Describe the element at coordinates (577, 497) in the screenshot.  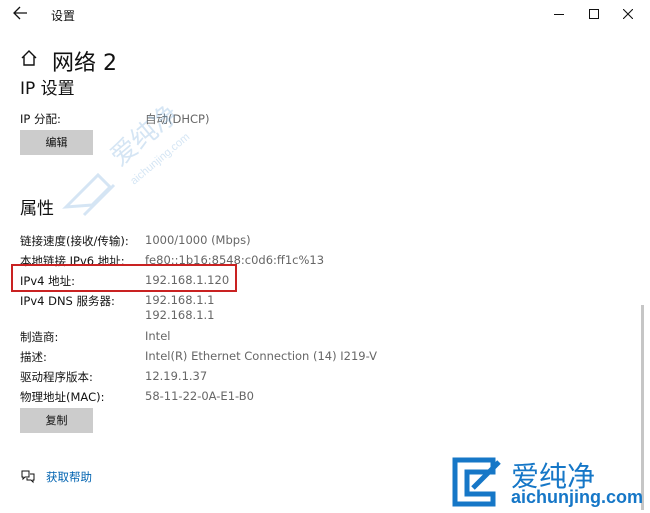
I see `watermark-url: aichunjing.com` at that location.